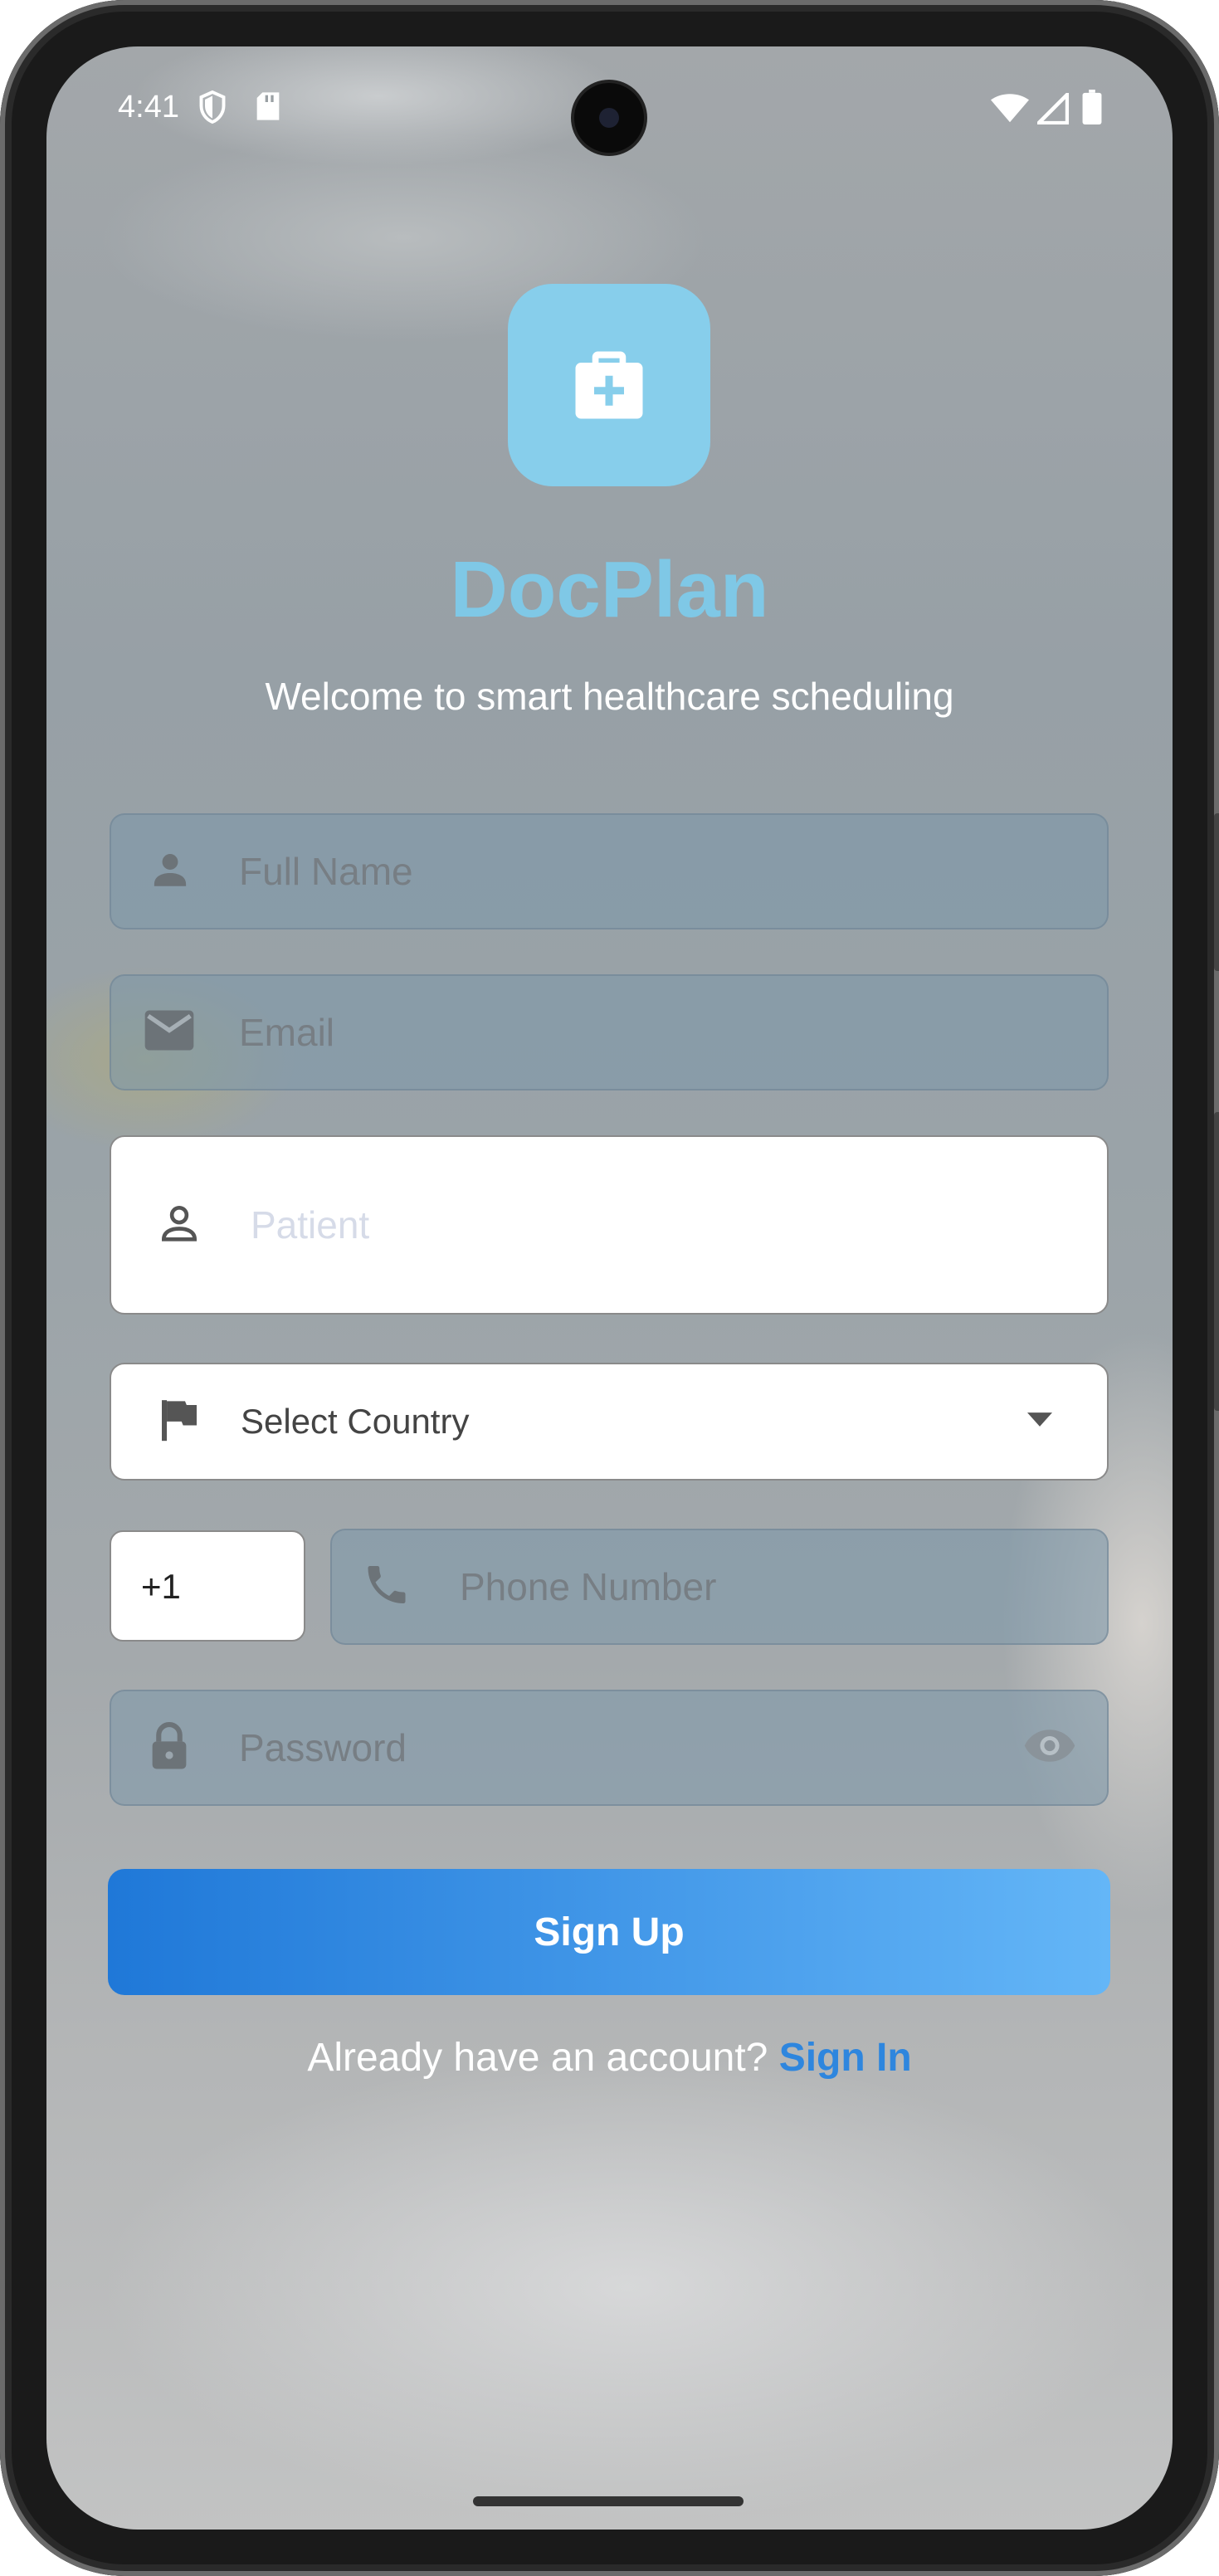 The width and height of the screenshot is (1219, 2576). I want to click on email-field: Email, so click(609, 1032).